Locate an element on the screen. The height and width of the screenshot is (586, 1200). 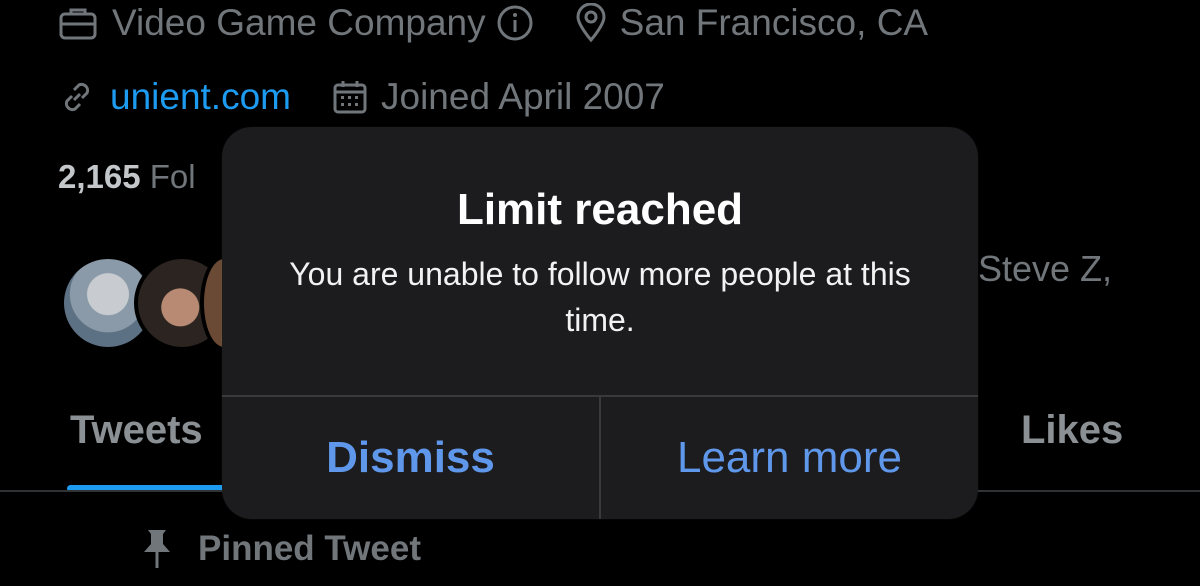
followers-stat: 2,165 Fol is located at coordinates (127, 177).